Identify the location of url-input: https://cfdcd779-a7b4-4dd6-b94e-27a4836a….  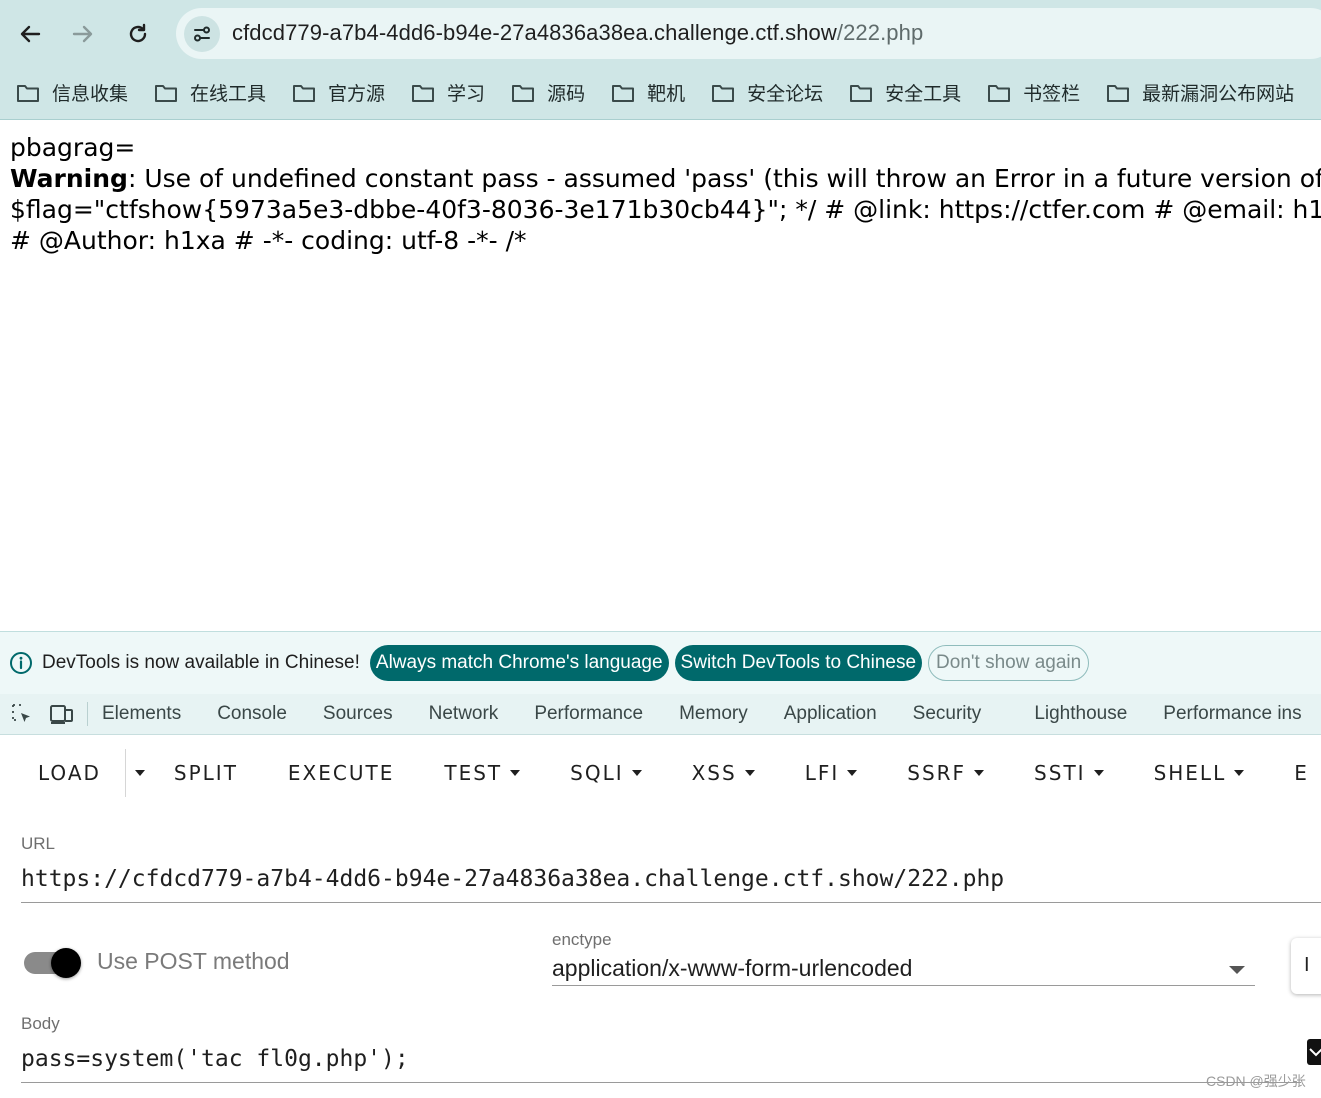
(512, 879).